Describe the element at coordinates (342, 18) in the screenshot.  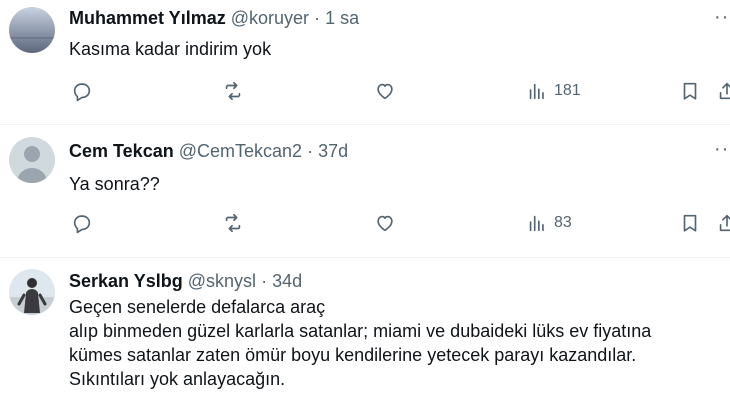
I see `timestamp: 1 sa` at that location.